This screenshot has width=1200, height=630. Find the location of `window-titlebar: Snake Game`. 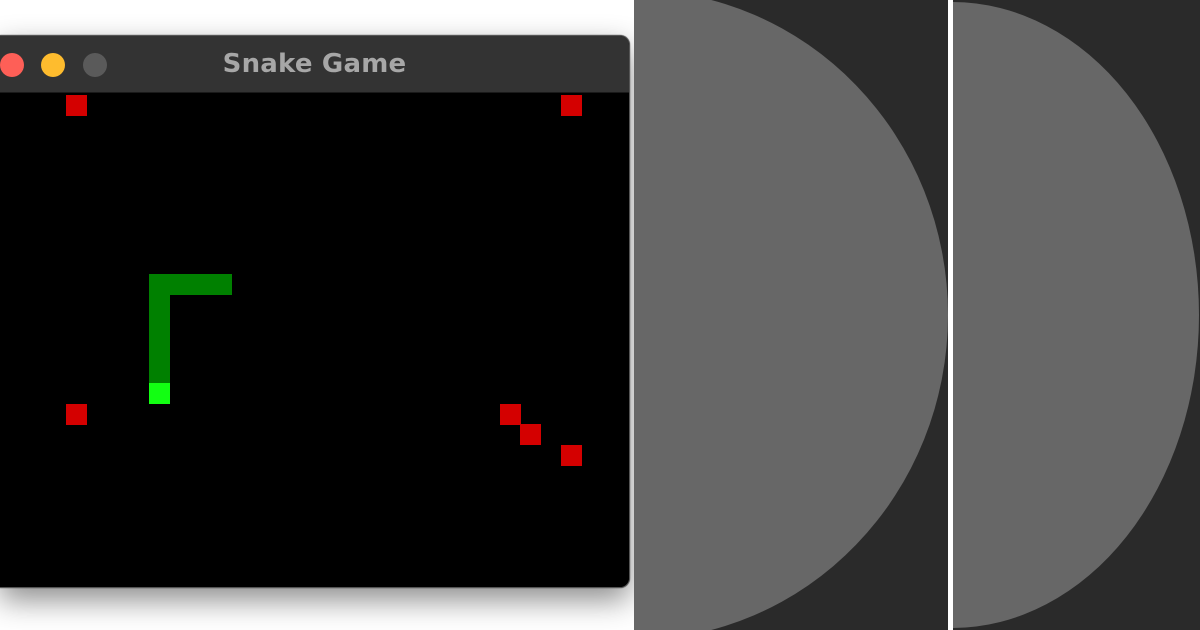

window-titlebar: Snake Game is located at coordinates (314, 64).